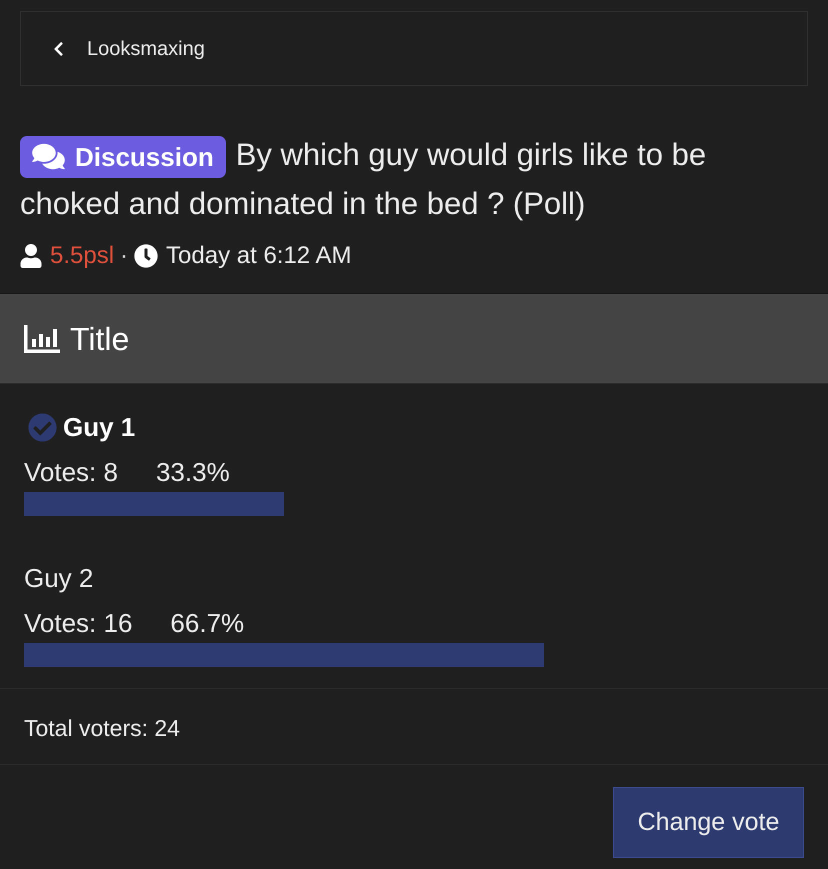 The width and height of the screenshot is (828, 869). What do you see at coordinates (71, 472) in the screenshot?
I see `vote-count: Votes: 8` at bounding box center [71, 472].